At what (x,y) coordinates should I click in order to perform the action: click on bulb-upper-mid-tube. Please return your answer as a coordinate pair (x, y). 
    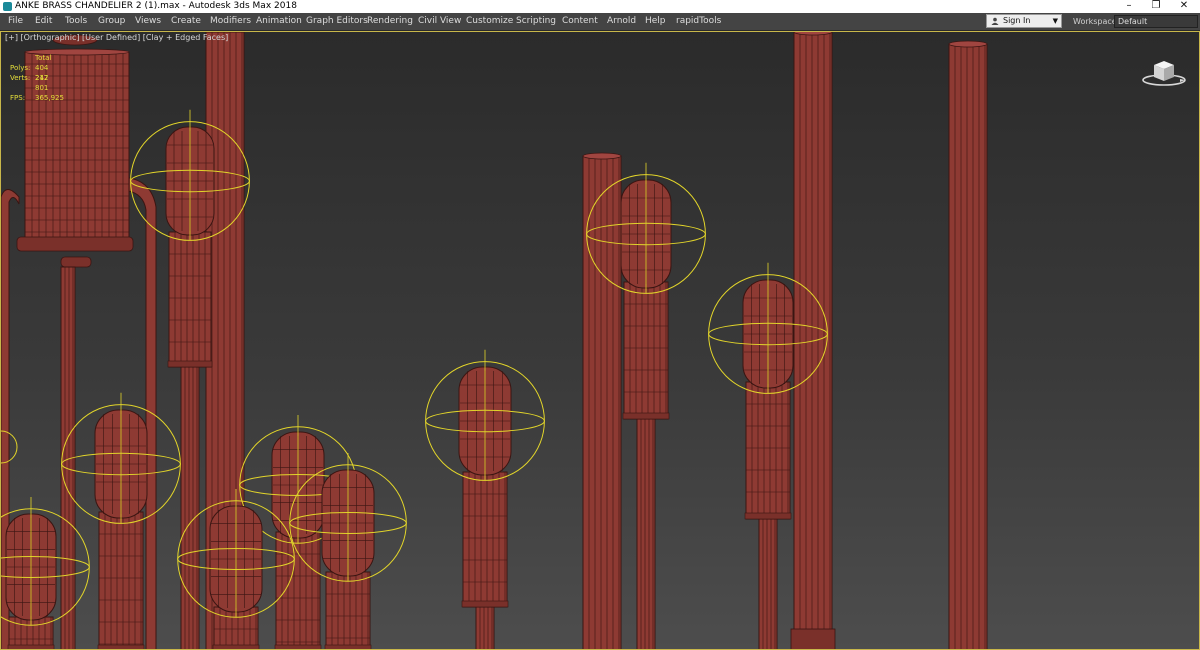
    Looking at the image, I should click on (646, 350).